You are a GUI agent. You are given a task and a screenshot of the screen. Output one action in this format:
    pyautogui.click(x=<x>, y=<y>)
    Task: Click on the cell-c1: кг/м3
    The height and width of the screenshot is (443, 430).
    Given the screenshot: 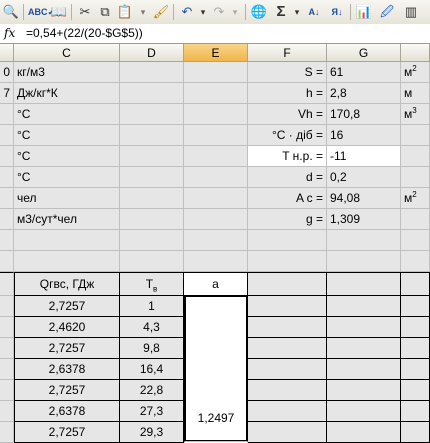 What is the action you would take?
    pyautogui.click(x=67, y=72)
    